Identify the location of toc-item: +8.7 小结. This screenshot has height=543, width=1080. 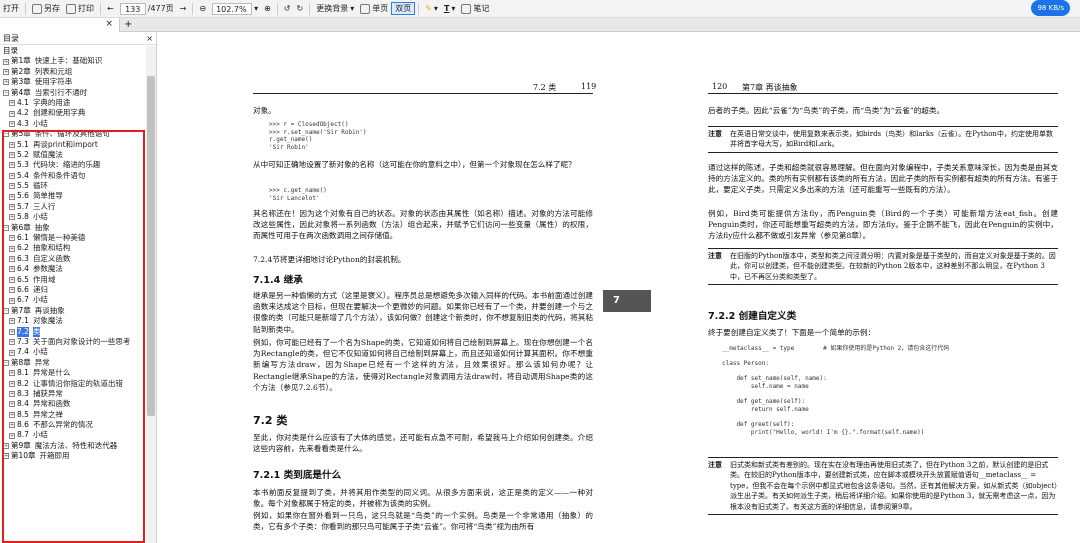
(73, 435).